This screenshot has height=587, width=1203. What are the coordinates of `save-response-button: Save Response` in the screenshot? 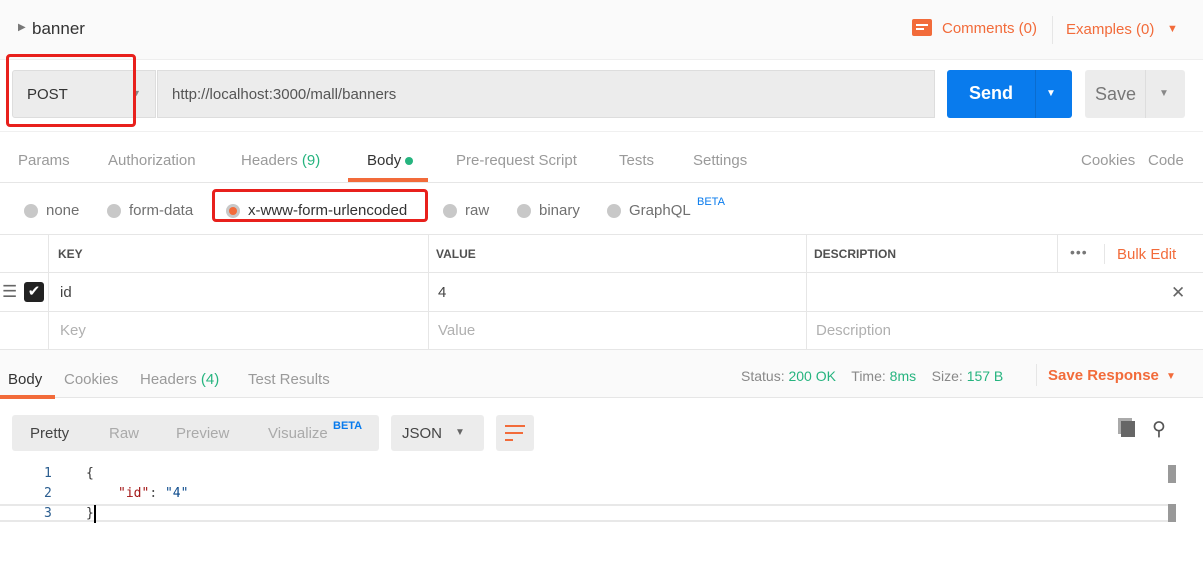 It's located at (1103, 375).